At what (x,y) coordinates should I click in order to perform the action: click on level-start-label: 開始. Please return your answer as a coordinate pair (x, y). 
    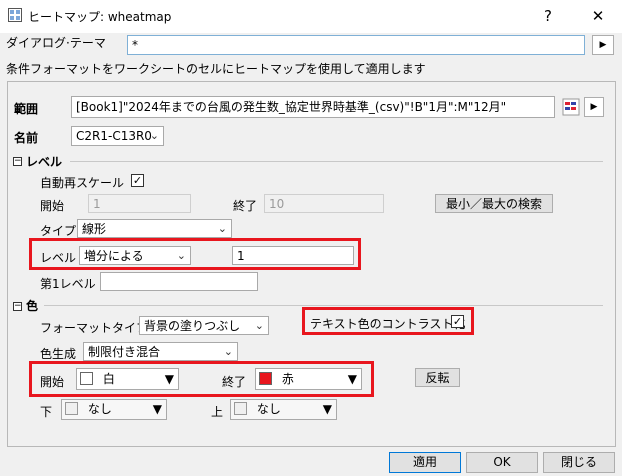
    Looking at the image, I should click on (52, 206).